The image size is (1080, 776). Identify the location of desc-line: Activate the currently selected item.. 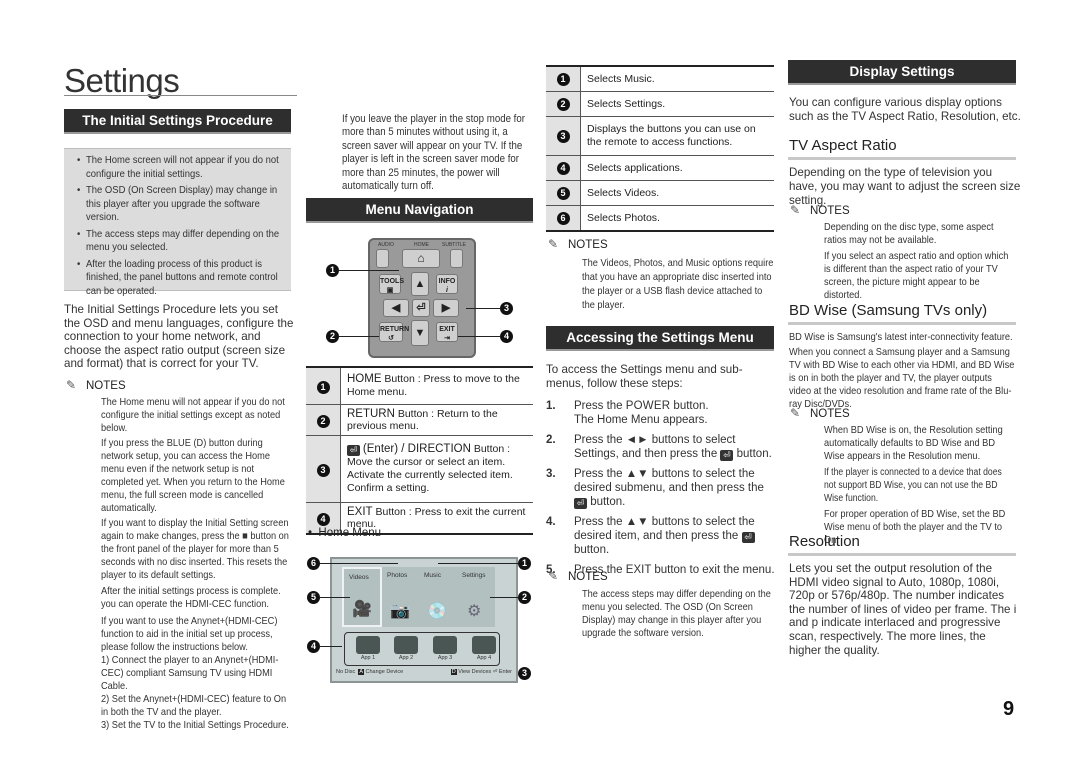
(430, 475).